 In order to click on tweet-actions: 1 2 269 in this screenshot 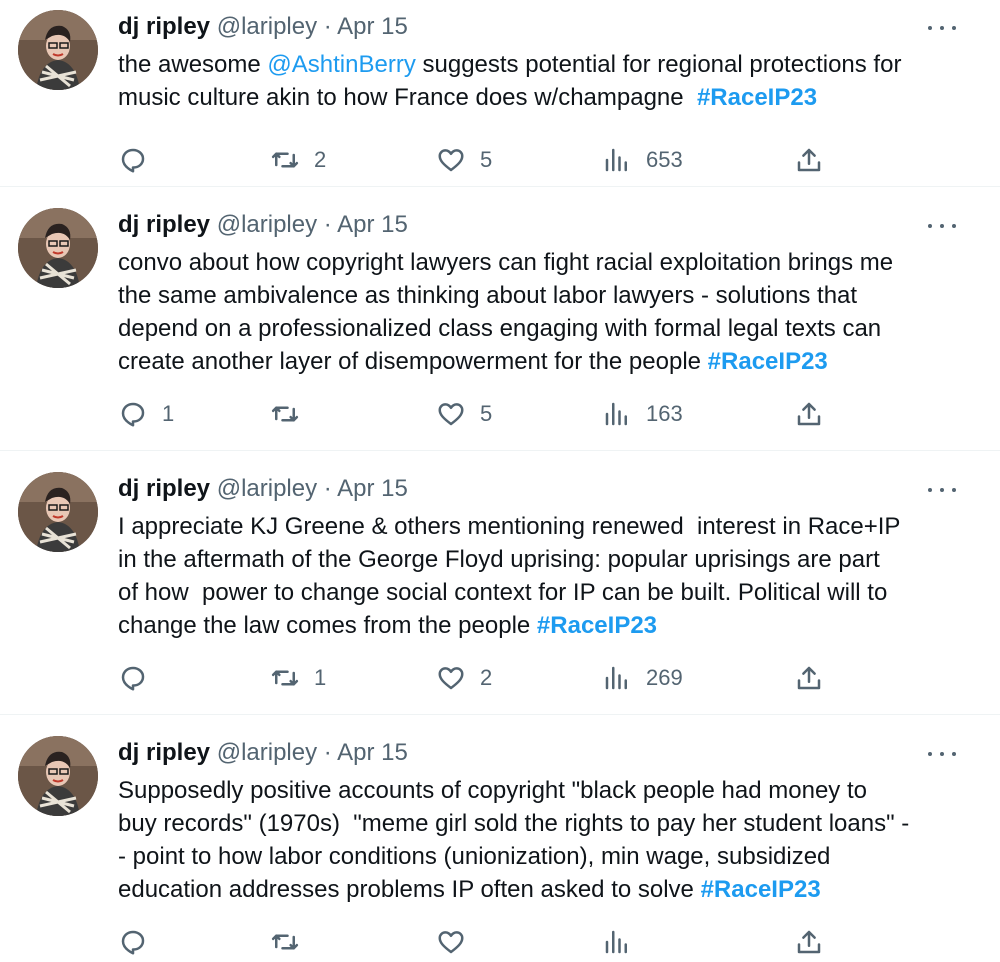, I will do `click(500, 678)`.